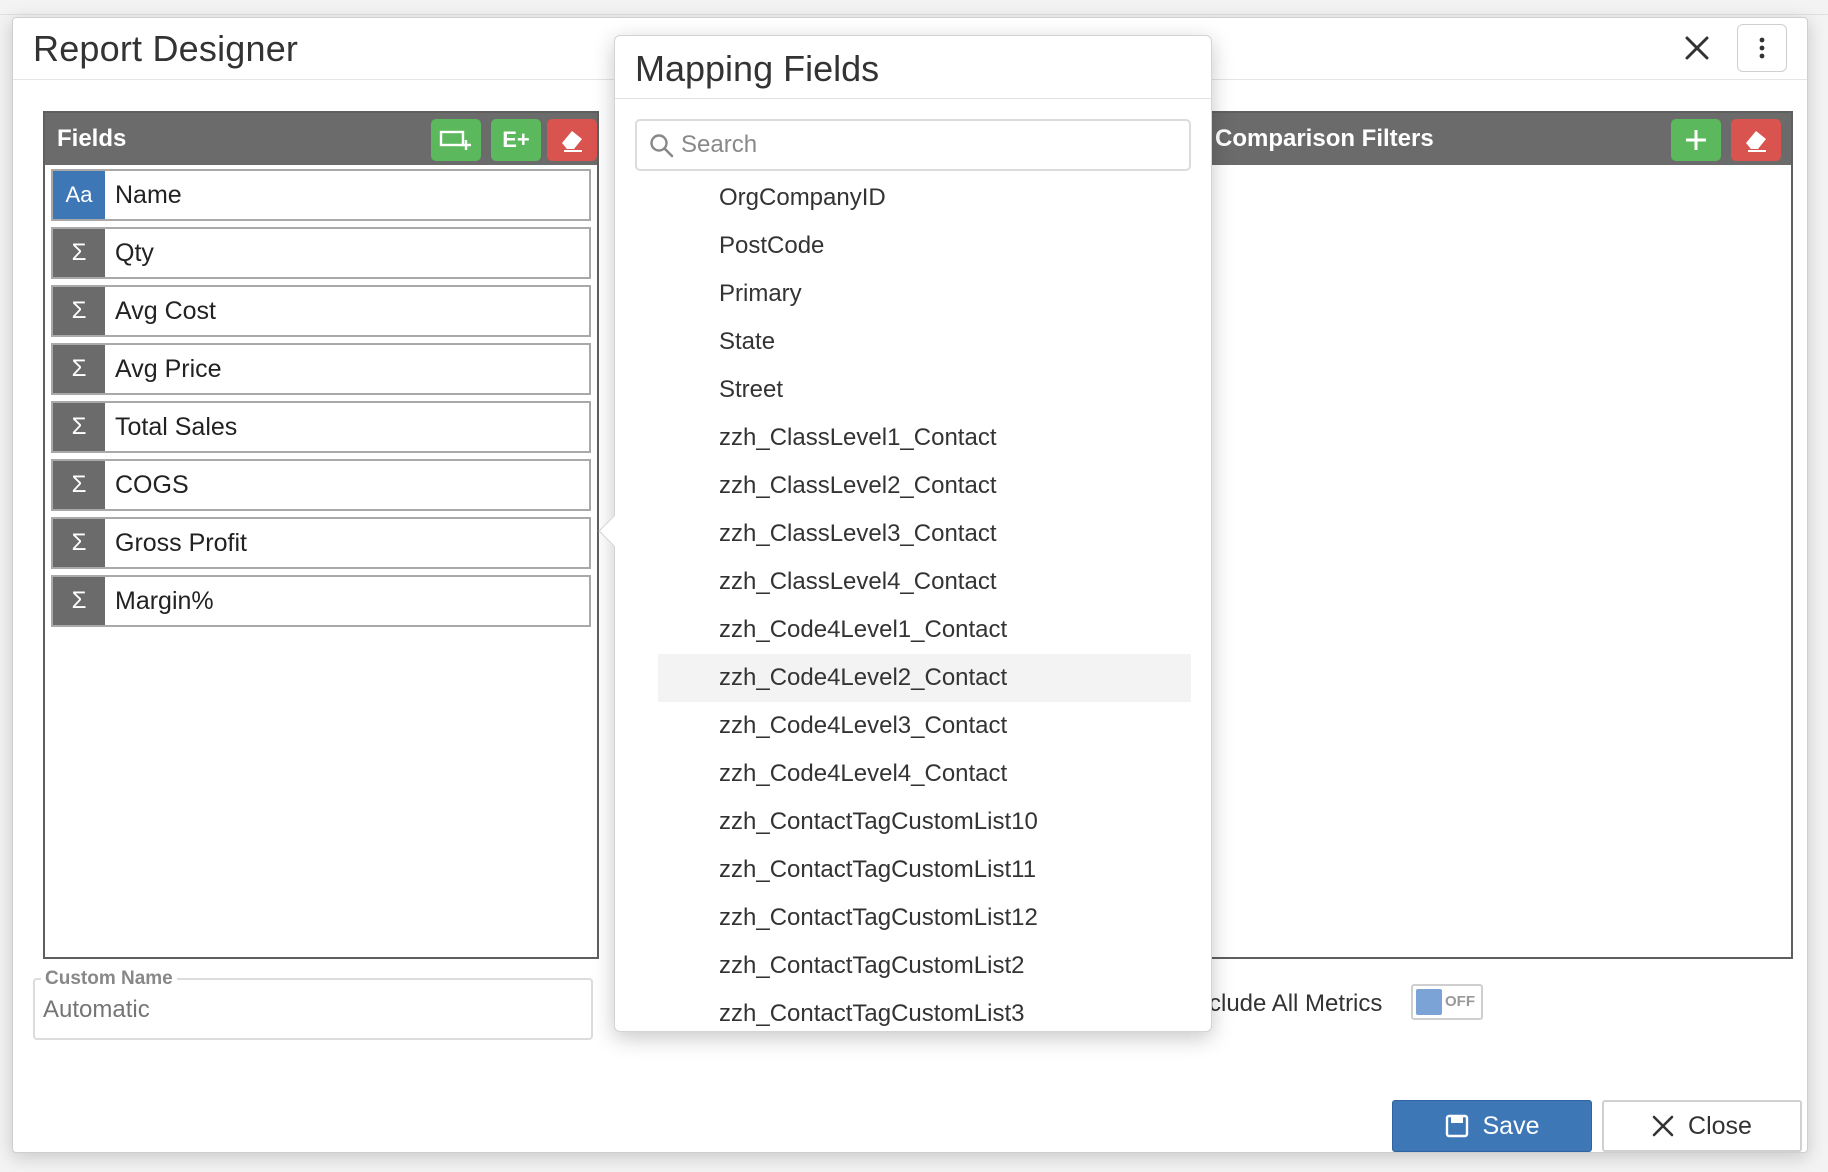  I want to click on field-item: Aa Name, so click(321, 195).